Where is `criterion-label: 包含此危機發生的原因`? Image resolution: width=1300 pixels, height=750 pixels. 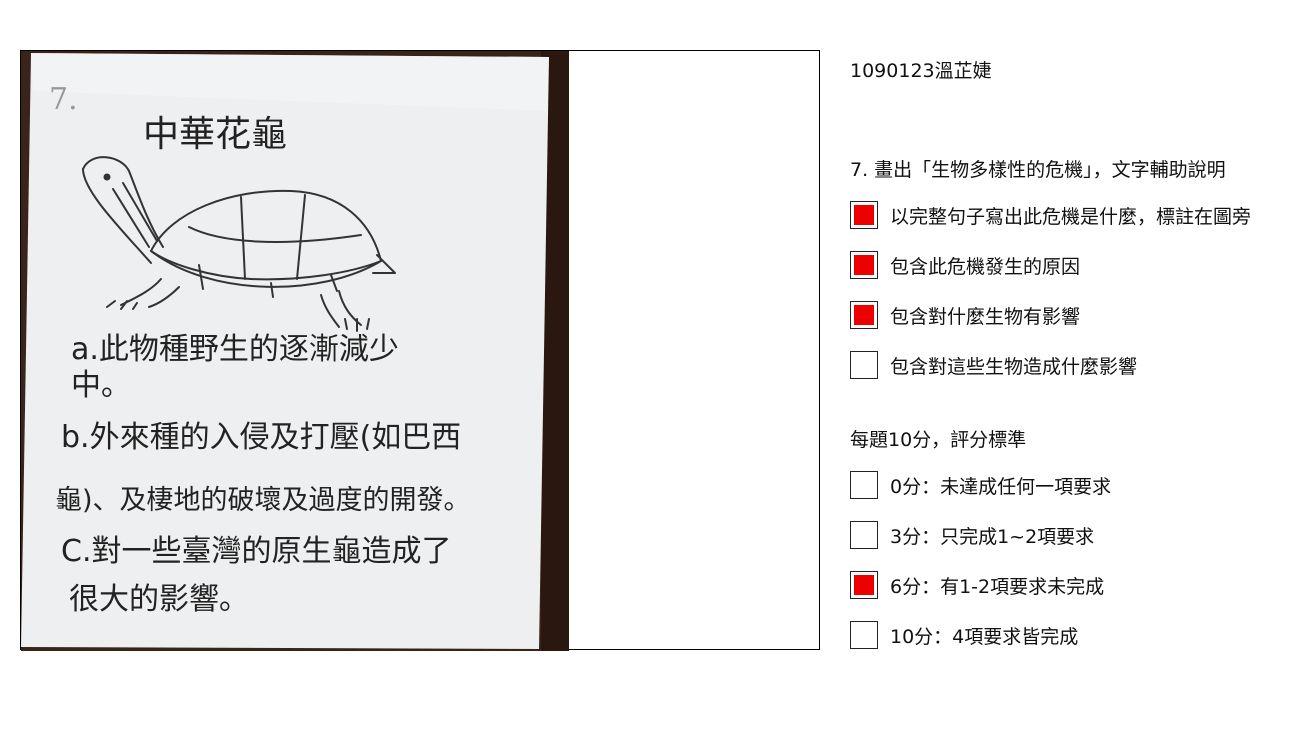 criterion-label: 包含此危機發生的原因 is located at coordinates (985, 266).